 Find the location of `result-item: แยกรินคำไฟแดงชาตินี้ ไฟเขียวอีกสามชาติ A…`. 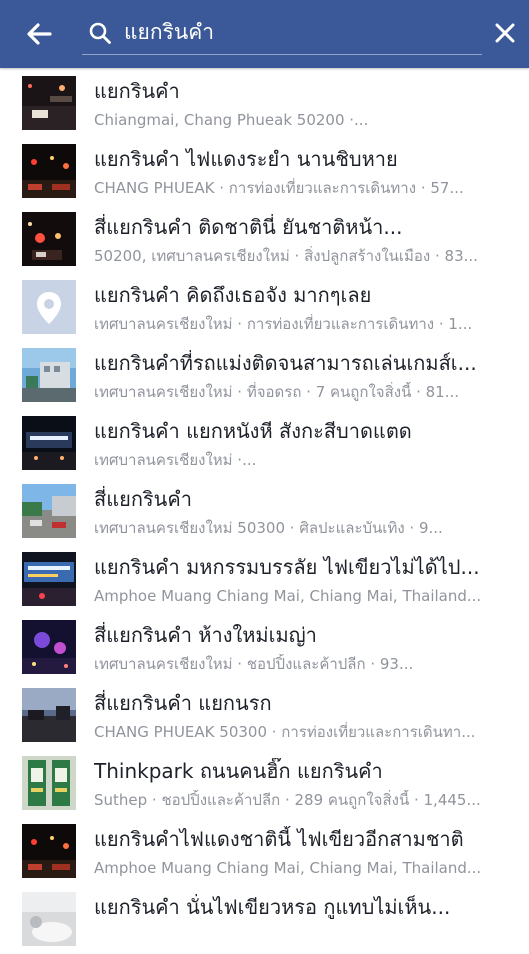

result-item: แยกรินคำไฟแดงชาตินี้ ไฟเขียวอีกสามชาติ A… is located at coordinates (264, 852).